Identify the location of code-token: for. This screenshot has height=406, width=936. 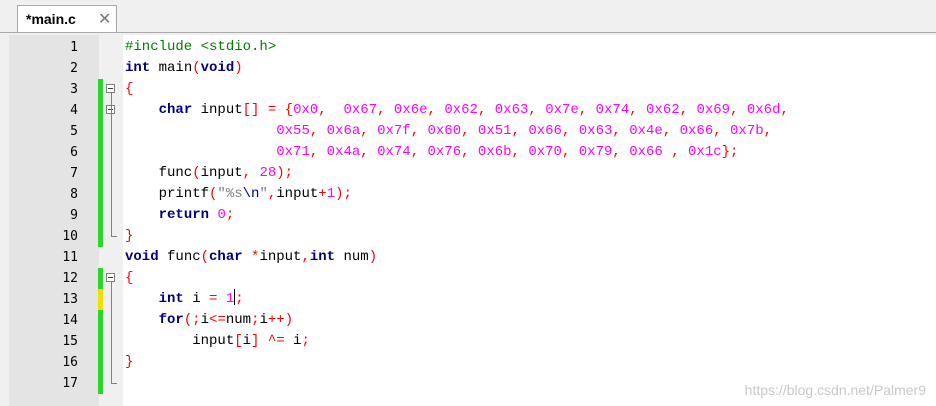
(171, 320).